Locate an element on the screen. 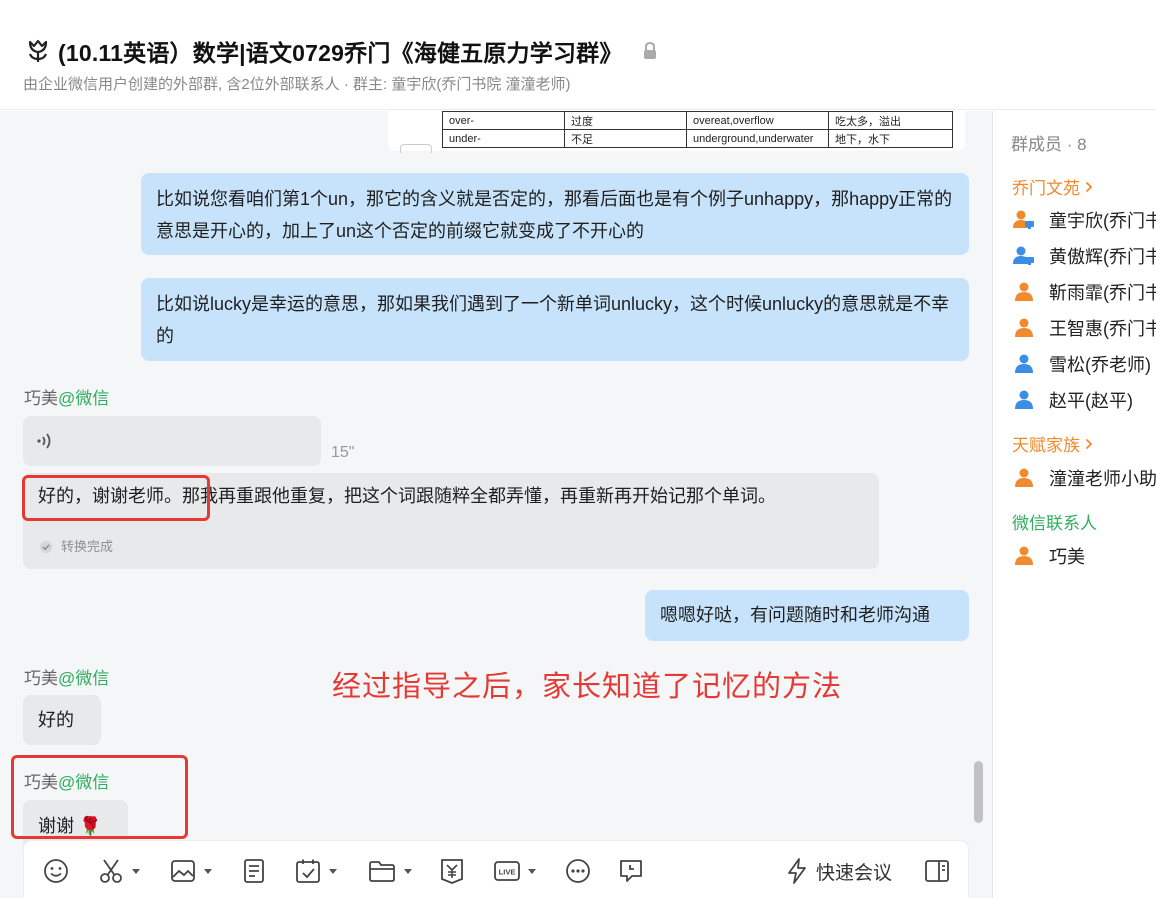  table-cell: overeat,overflow is located at coordinates (757, 120).